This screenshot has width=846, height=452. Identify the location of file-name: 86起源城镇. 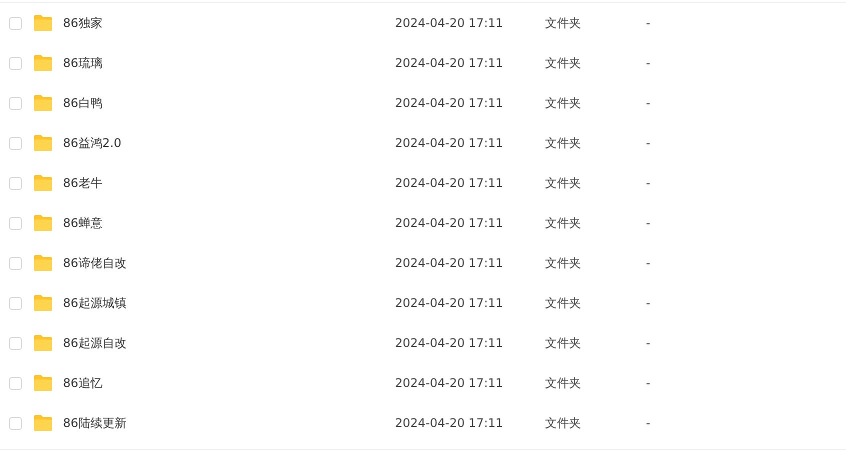
(94, 303).